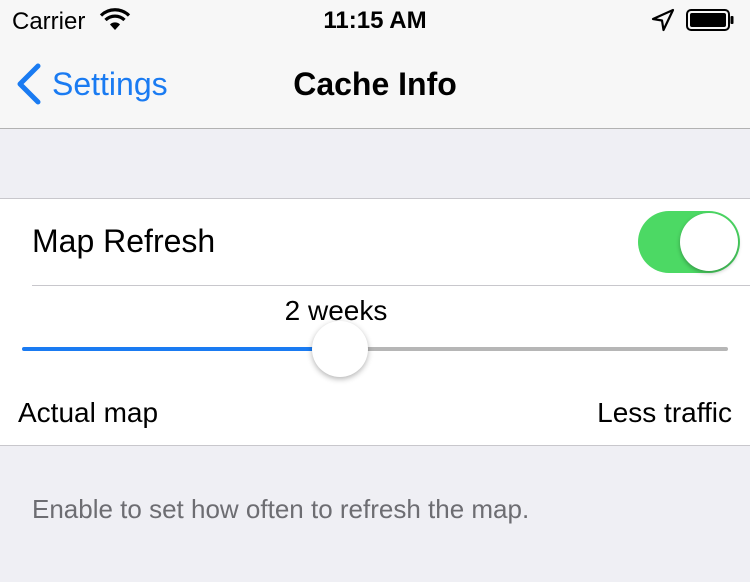 The image size is (750, 582). I want to click on page-title: Cache Info, so click(375, 84).